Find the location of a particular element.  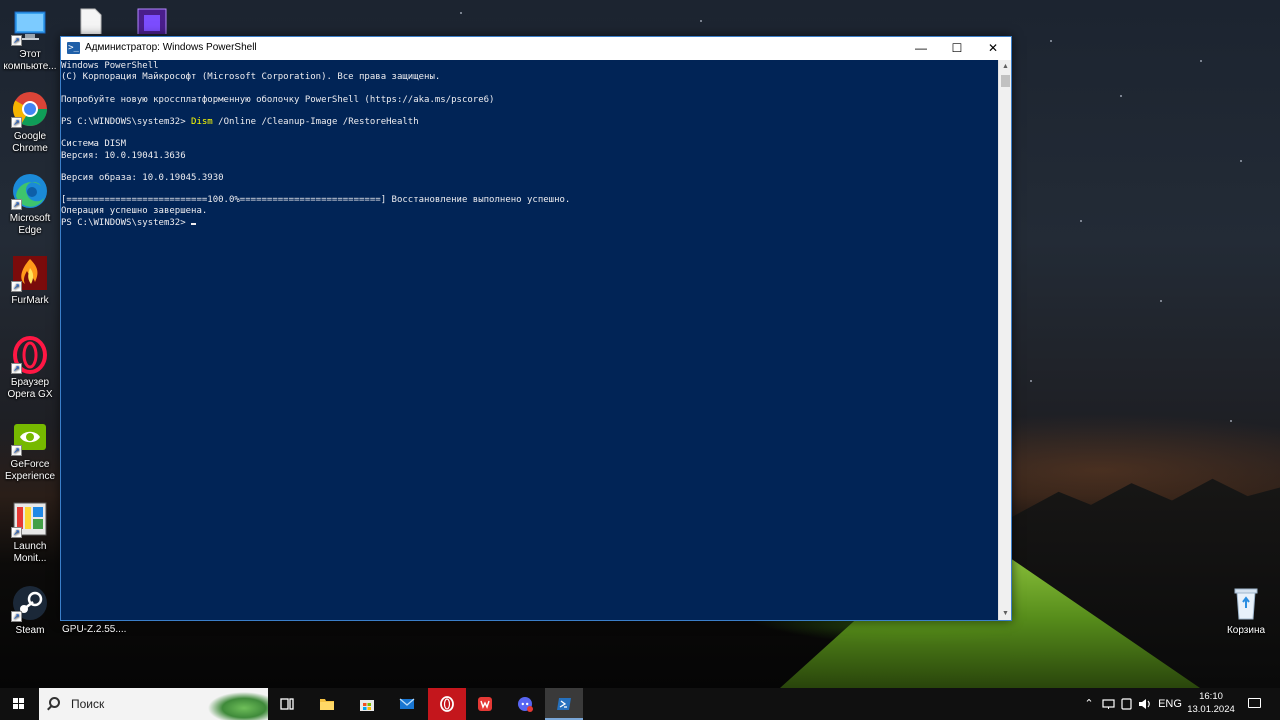

desktop-icon-recycle-bin: Корзина is located at coordinates (1246, 610).